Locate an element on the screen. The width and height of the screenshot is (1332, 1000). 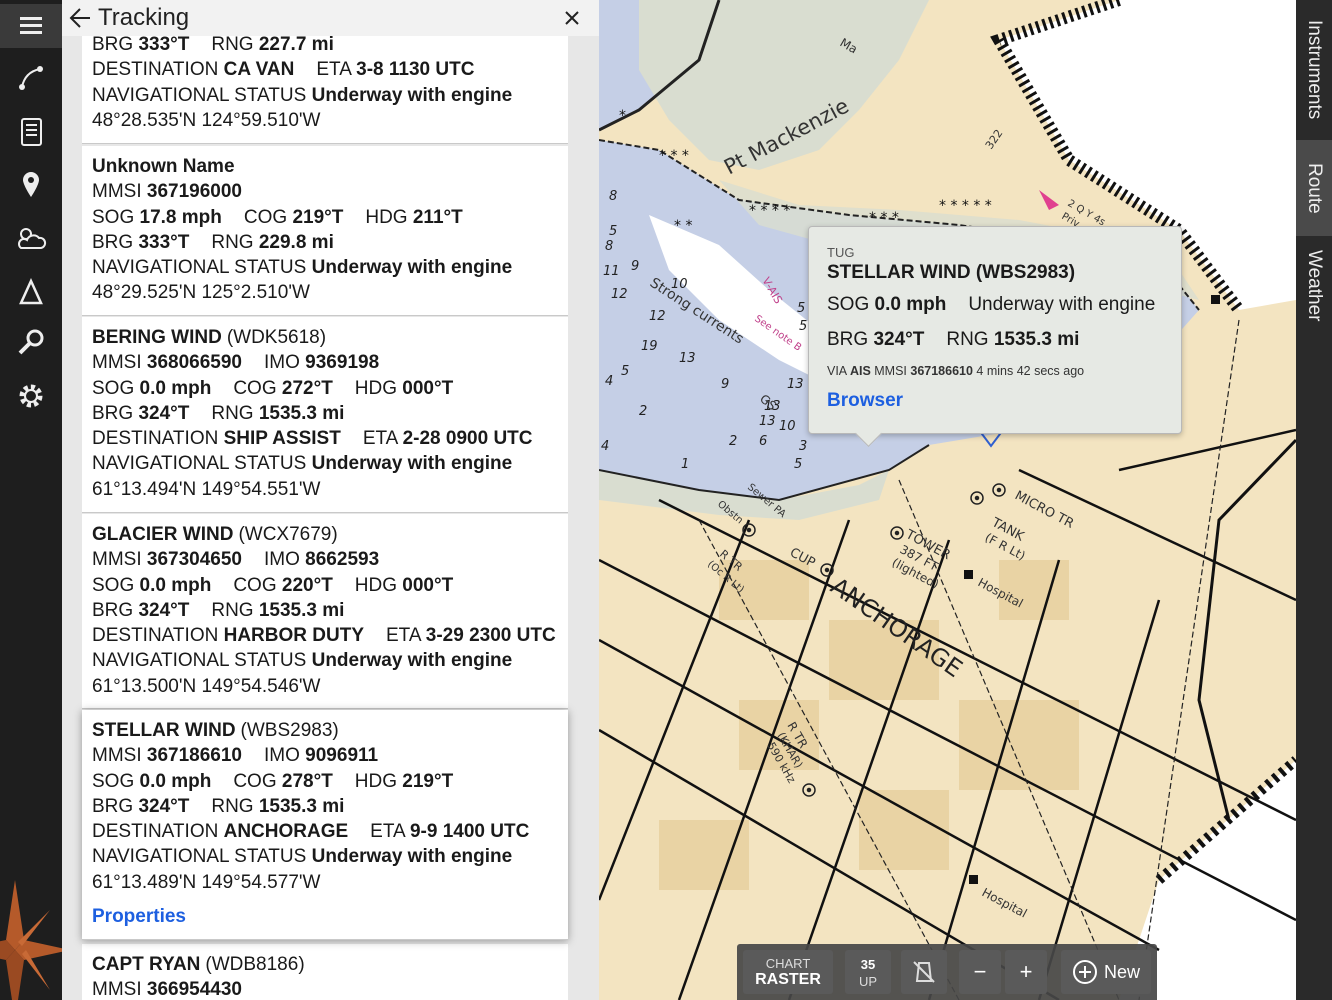
search-icon is located at coordinates (31, 342).